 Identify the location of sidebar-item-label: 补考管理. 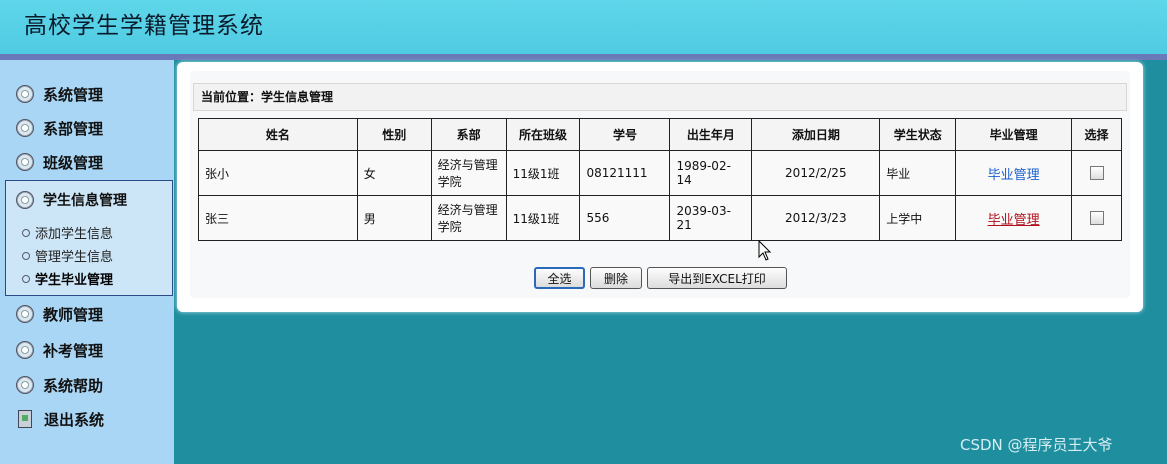
(73, 350).